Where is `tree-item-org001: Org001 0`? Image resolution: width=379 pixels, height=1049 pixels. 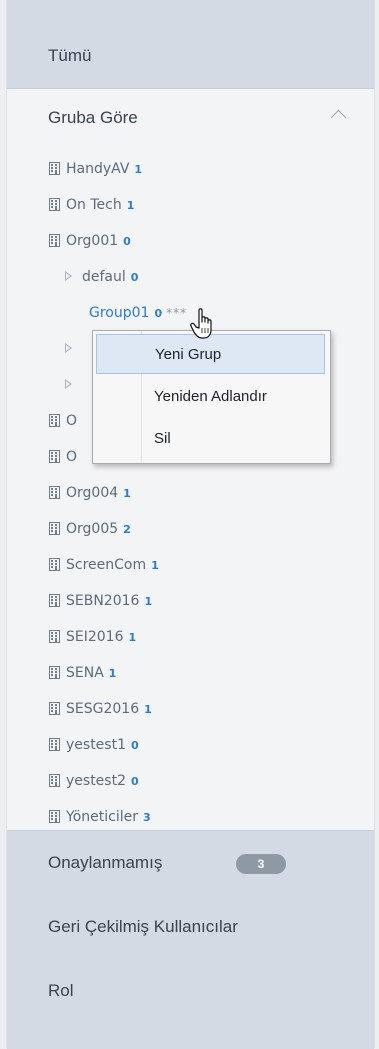
tree-item-org001: Org001 0 is located at coordinates (90, 241).